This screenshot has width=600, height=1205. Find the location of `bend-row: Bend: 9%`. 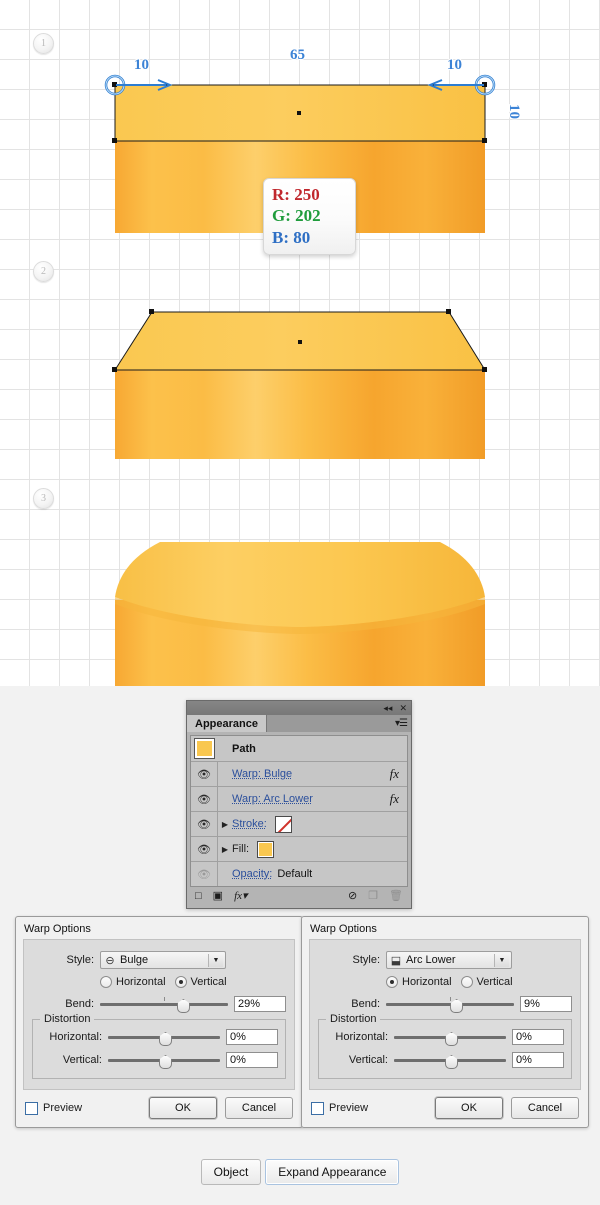

bend-row: Bend: 9% is located at coordinates (445, 1004).